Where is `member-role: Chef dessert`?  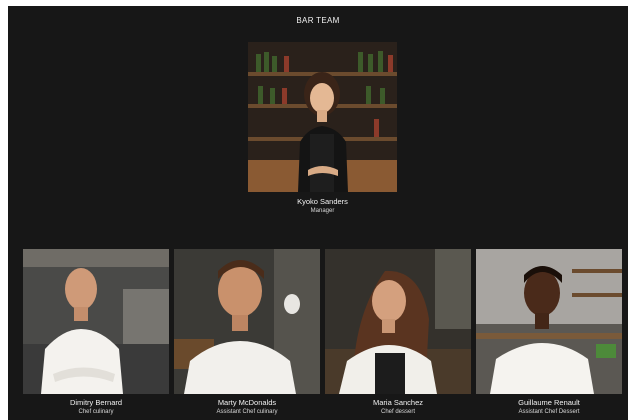 member-role: Chef dessert is located at coordinates (398, 412).